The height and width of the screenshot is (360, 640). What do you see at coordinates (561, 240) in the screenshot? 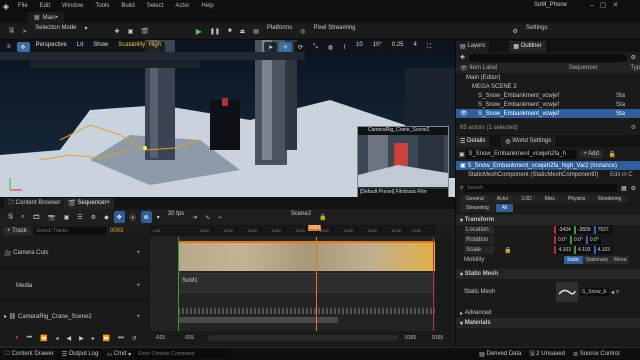
I see `rotation-x-field: 0.0°` at bounding box center [561, 240].